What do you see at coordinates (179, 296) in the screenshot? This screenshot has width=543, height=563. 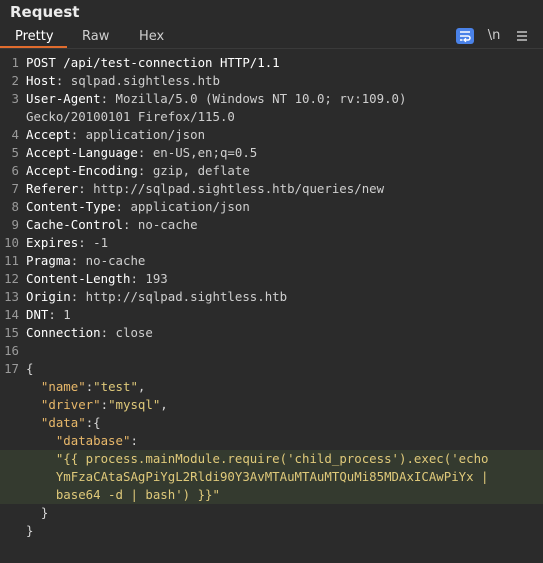 I see `code-token: : http://sqlpad.sightless.htb` at bounding box center [179, 296].